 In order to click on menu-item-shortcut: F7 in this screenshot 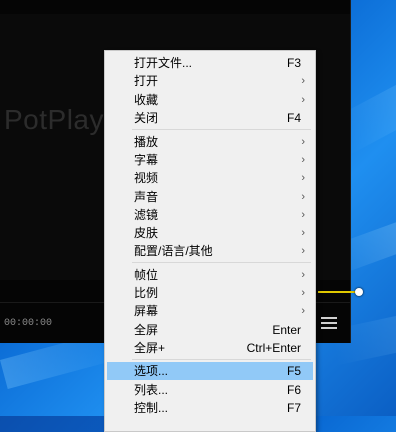, I will do `click(293, 408)`.